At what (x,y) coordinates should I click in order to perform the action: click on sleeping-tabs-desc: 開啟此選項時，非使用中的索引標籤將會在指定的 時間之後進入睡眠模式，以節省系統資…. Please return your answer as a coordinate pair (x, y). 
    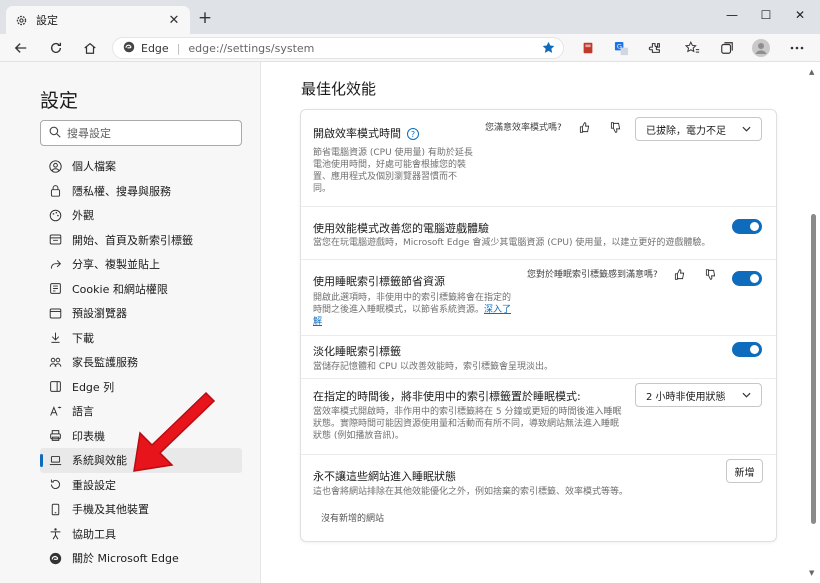
    Looking at the image, I should click on (412, 310).